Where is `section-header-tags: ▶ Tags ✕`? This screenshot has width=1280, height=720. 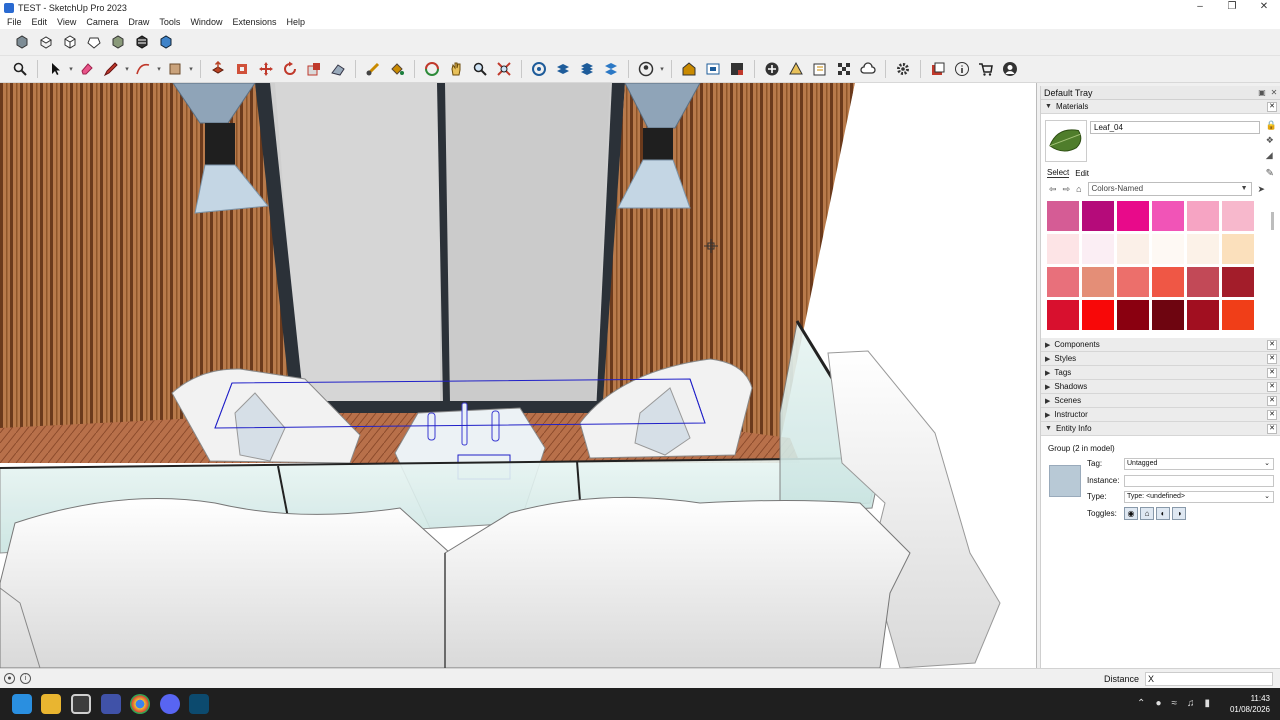 section-header-tags: ▶ Tags ✕ is located at coordinates (1160, 373).